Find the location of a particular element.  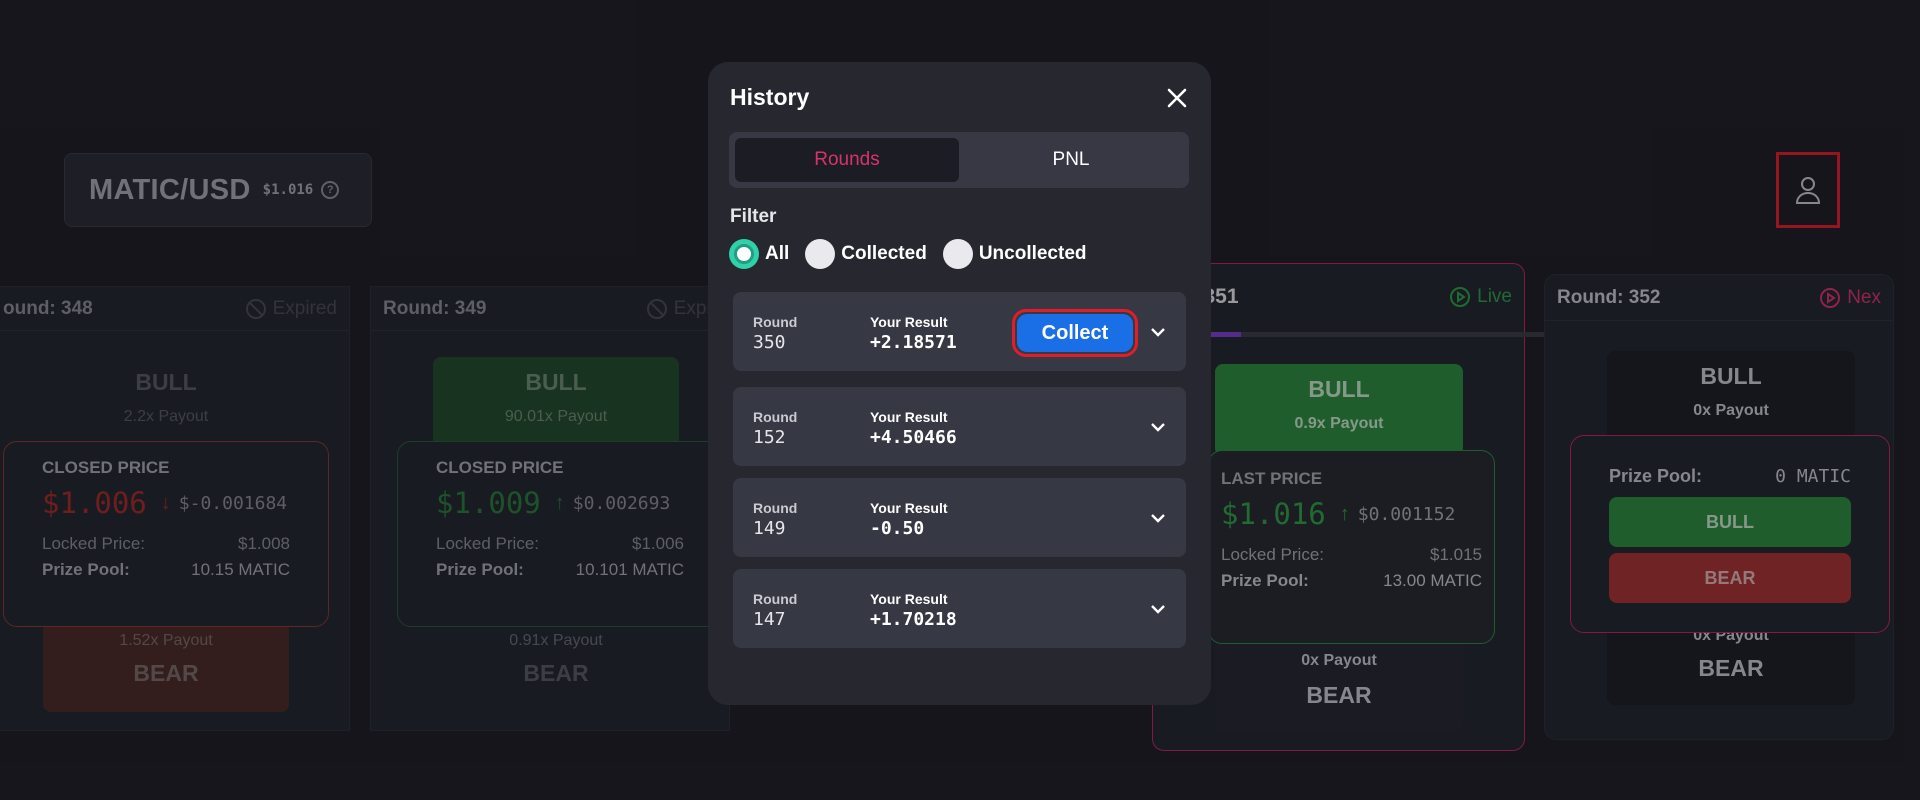

user-account-button is located at coordinates (1808, 190).